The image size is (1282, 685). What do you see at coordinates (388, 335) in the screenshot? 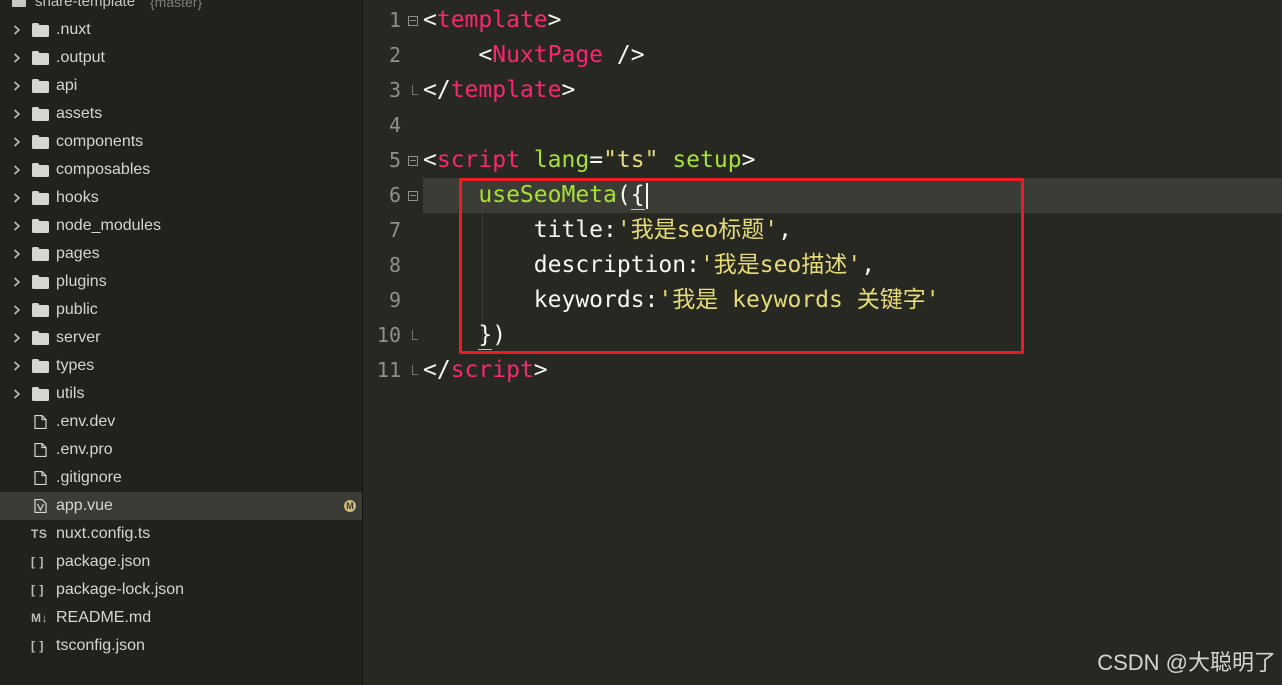
I see `line-number: 10` at bounding box center [388, 335].